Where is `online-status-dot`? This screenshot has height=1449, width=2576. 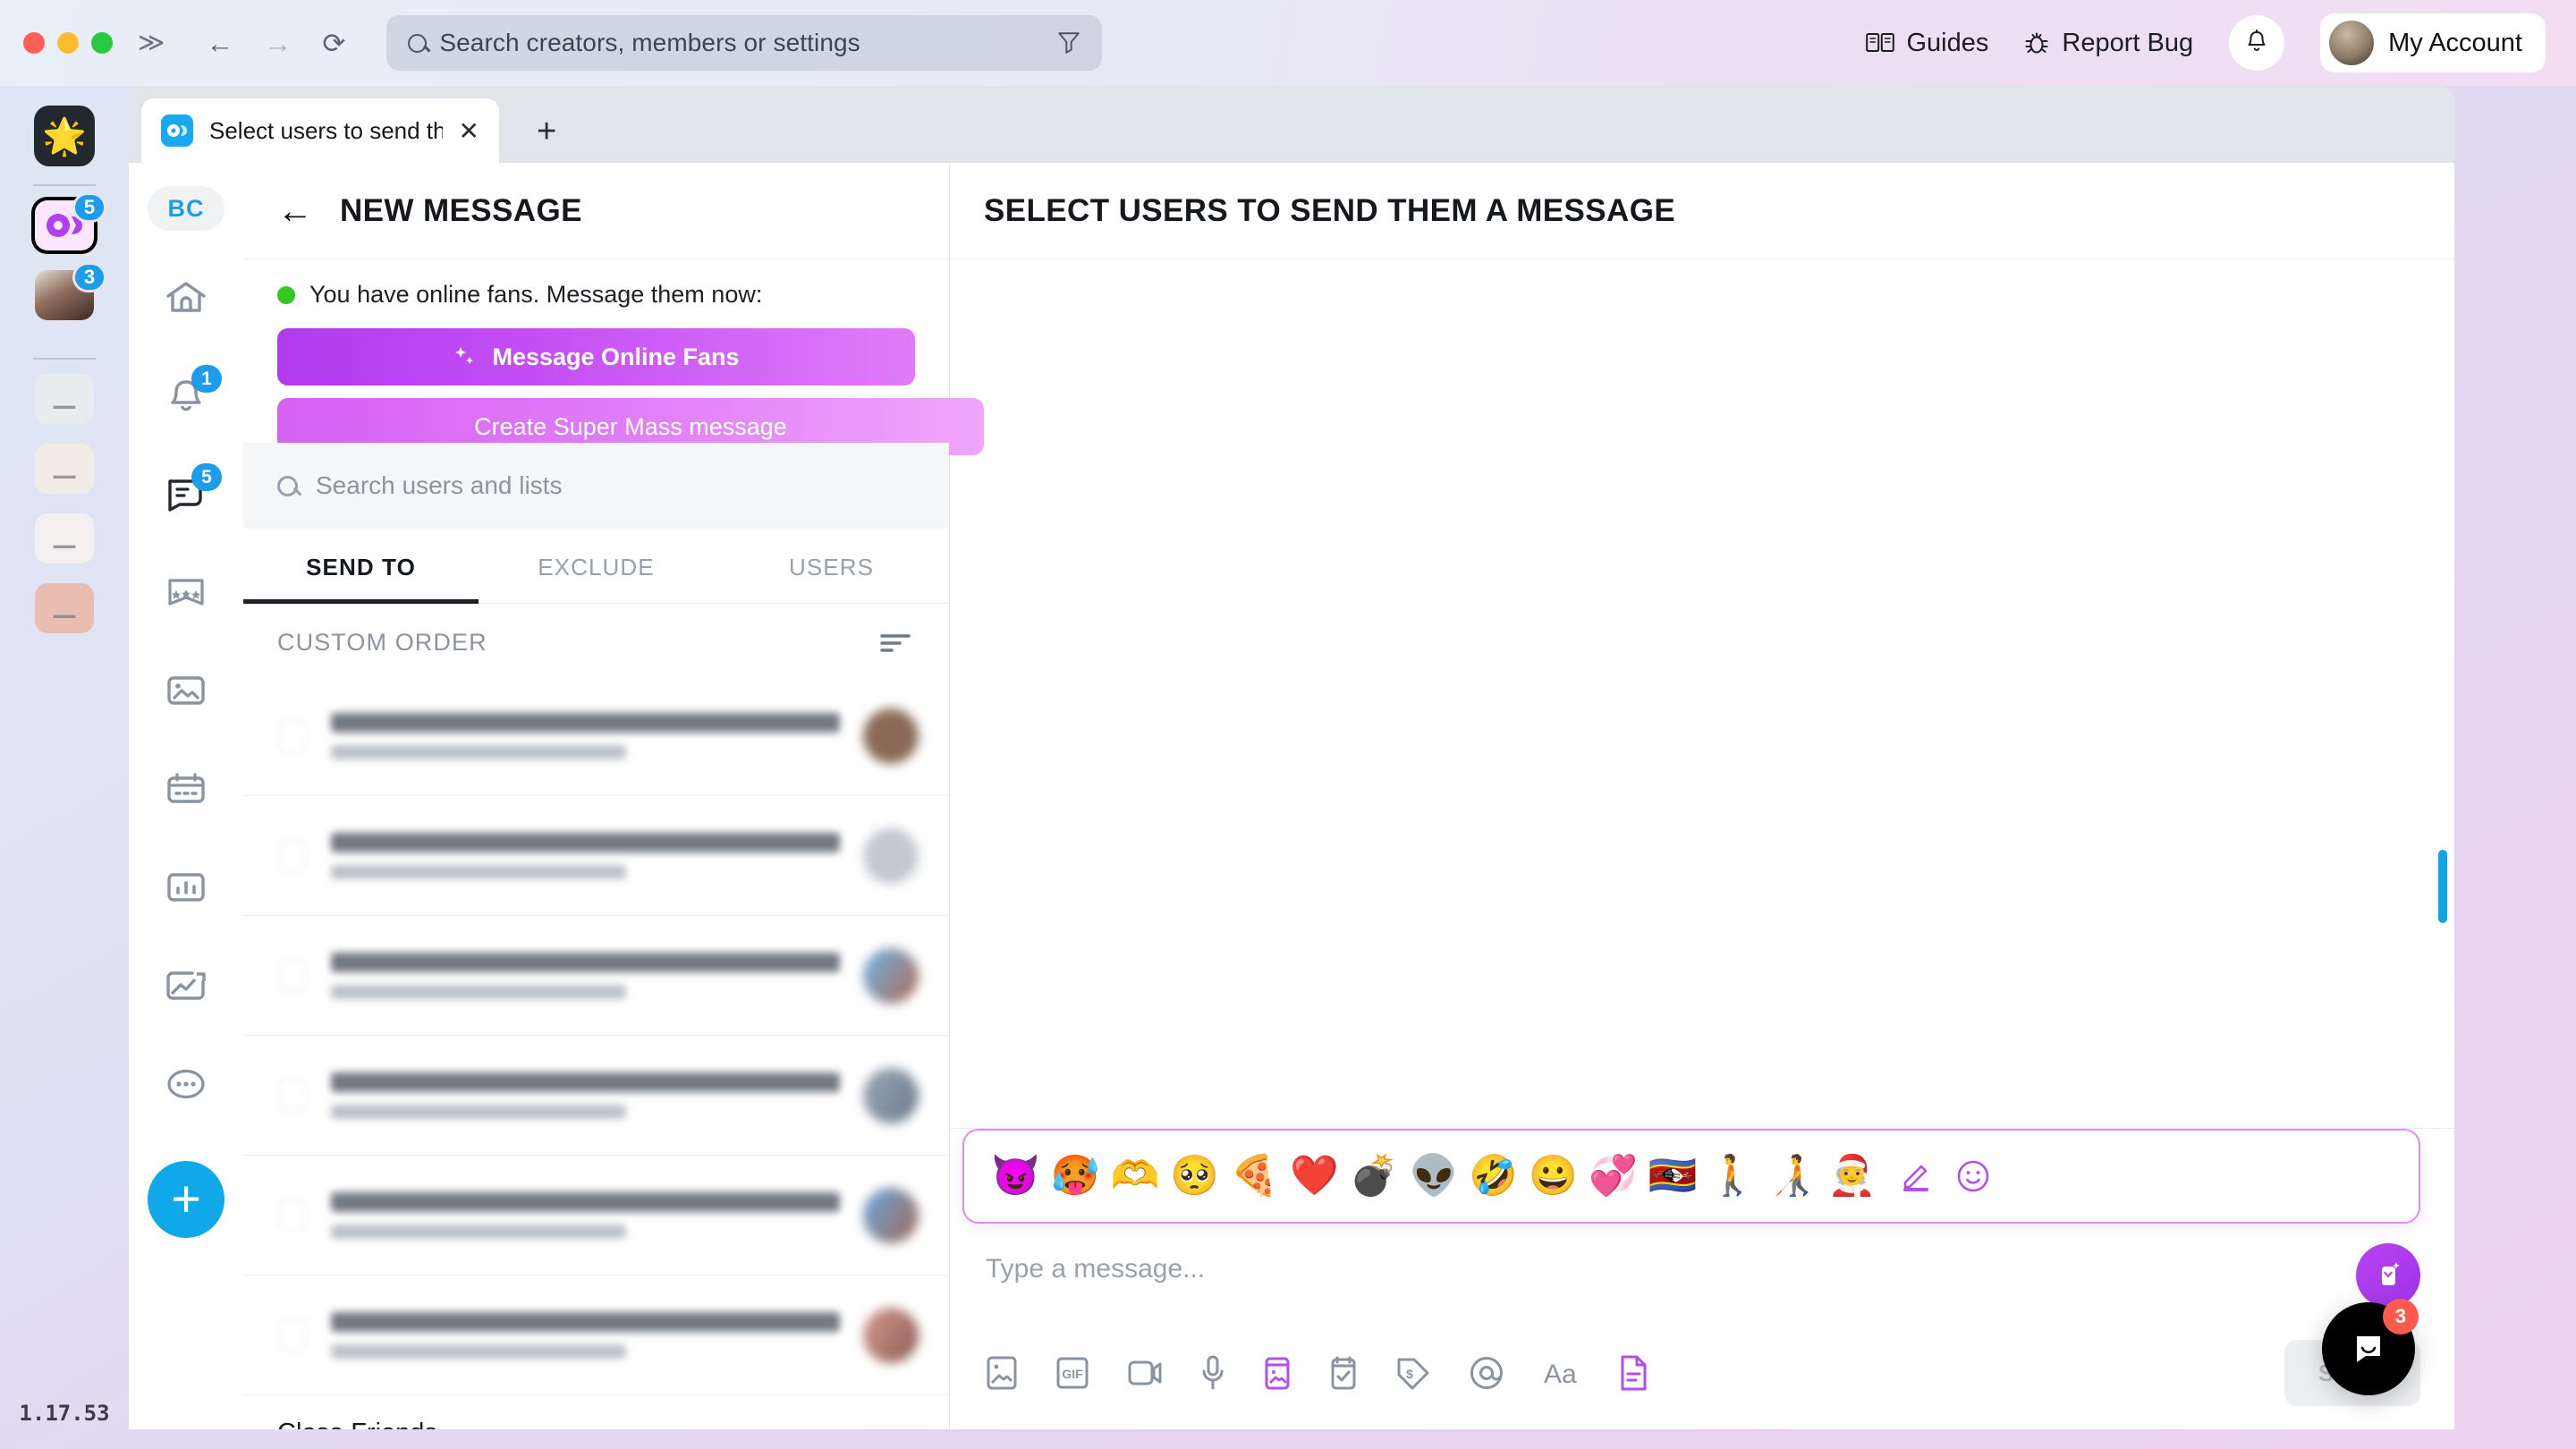
online-status-dot is located at coordinates (286, 294).